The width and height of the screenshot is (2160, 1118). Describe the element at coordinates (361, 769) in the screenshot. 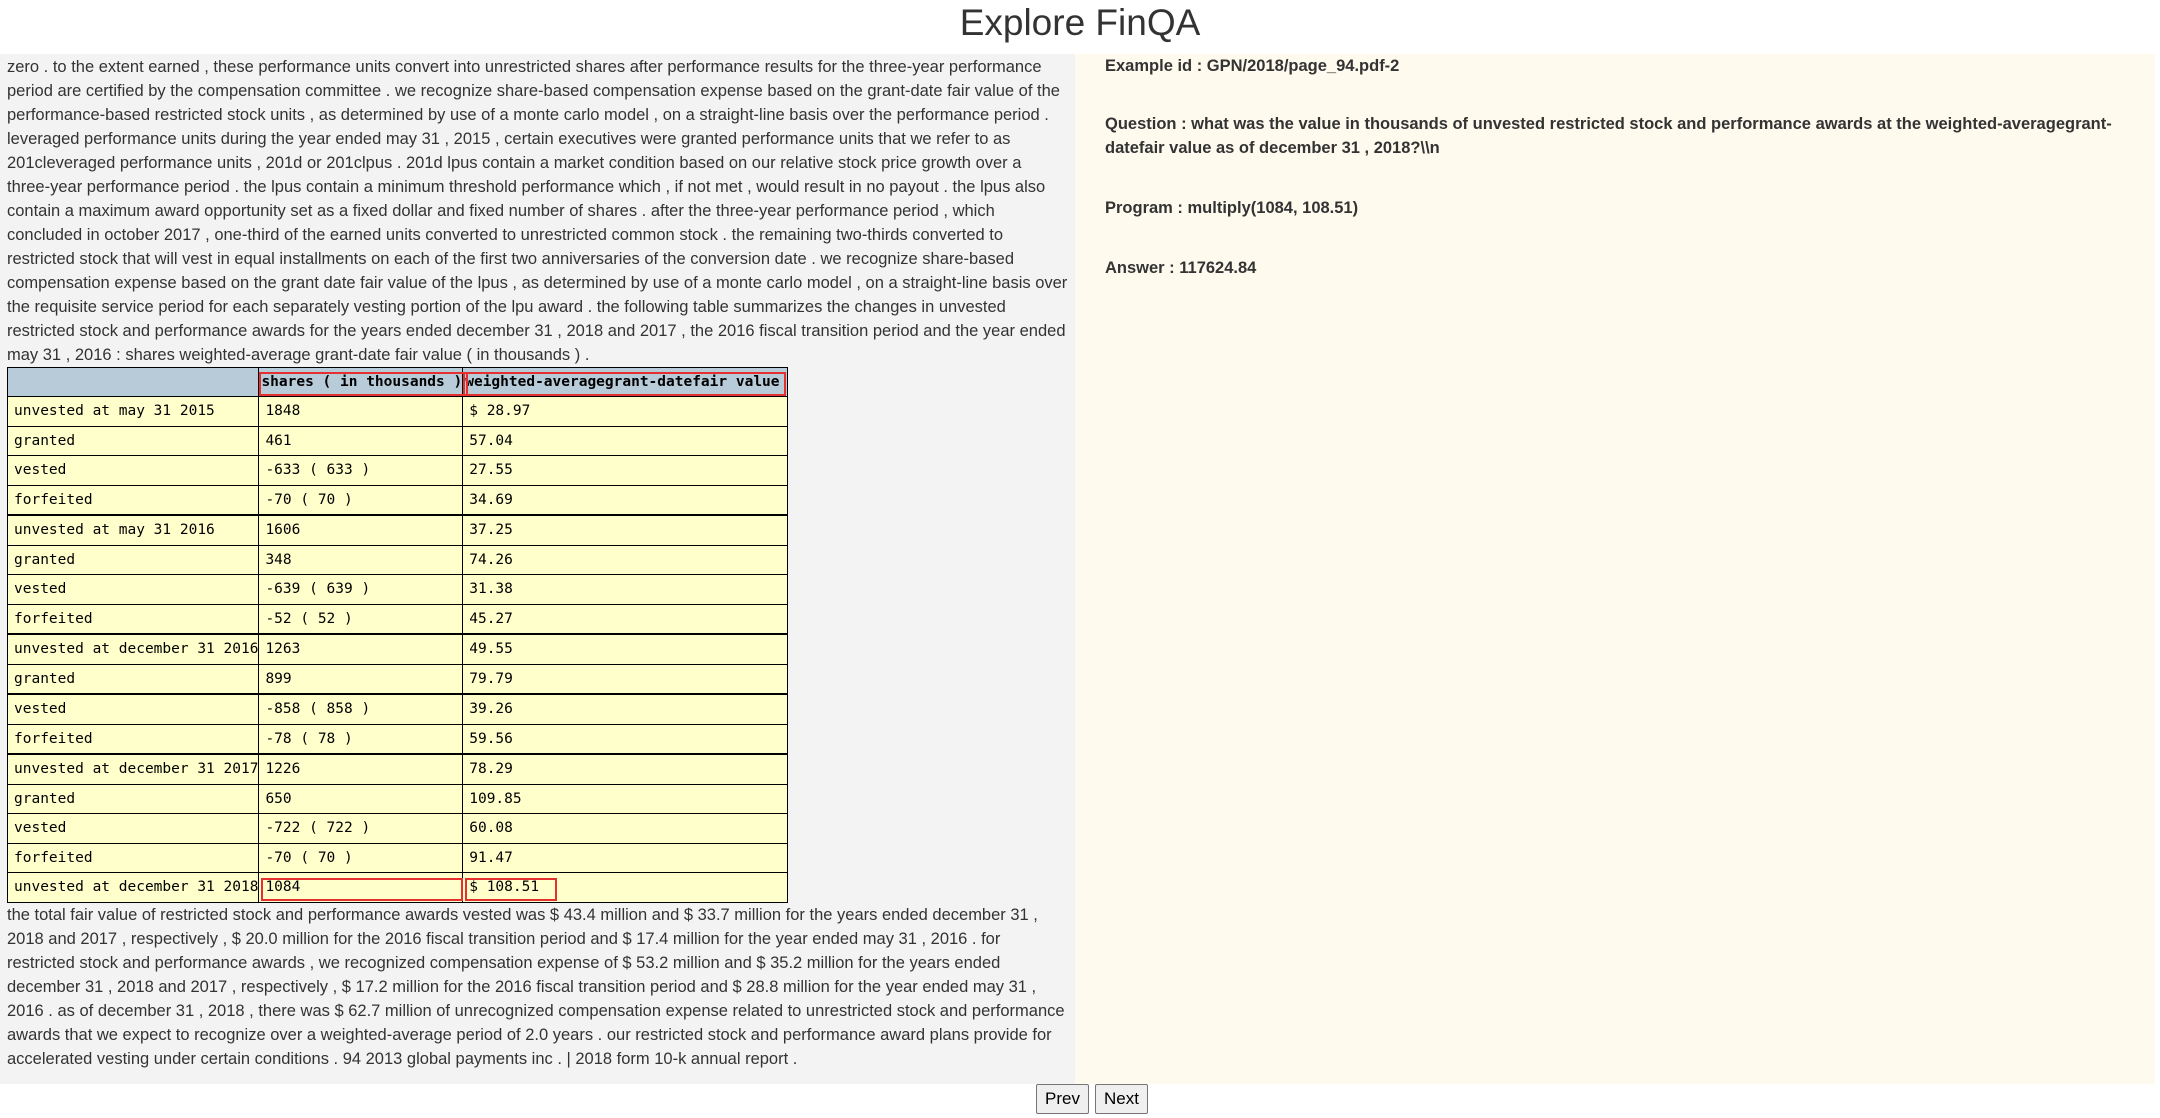

I see `row-shares-cell: 1226` at that location.